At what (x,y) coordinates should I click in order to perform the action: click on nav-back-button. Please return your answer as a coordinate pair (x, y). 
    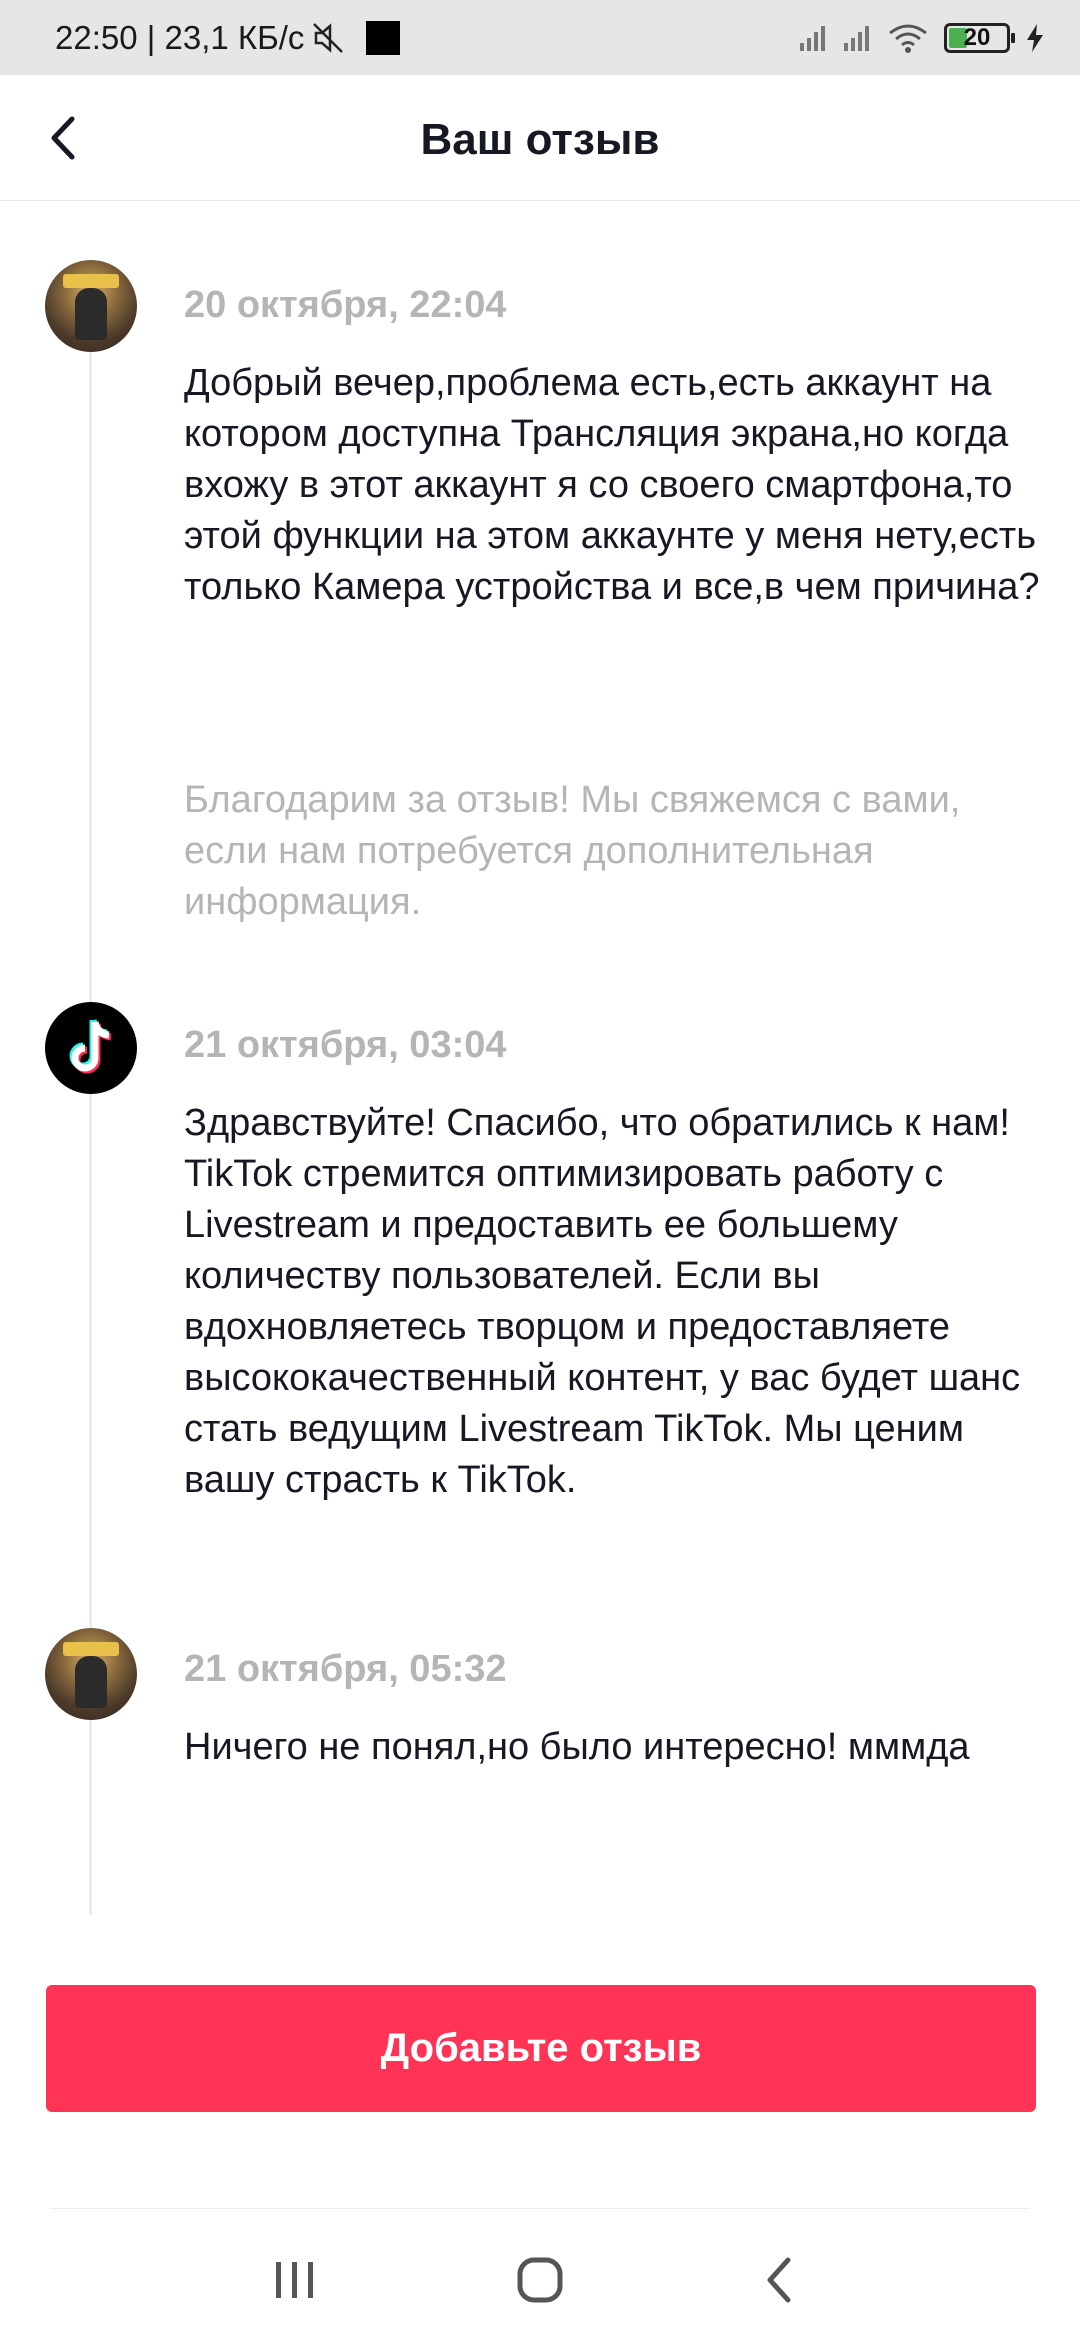
    Looking at the image, I should click on (780, 2280).